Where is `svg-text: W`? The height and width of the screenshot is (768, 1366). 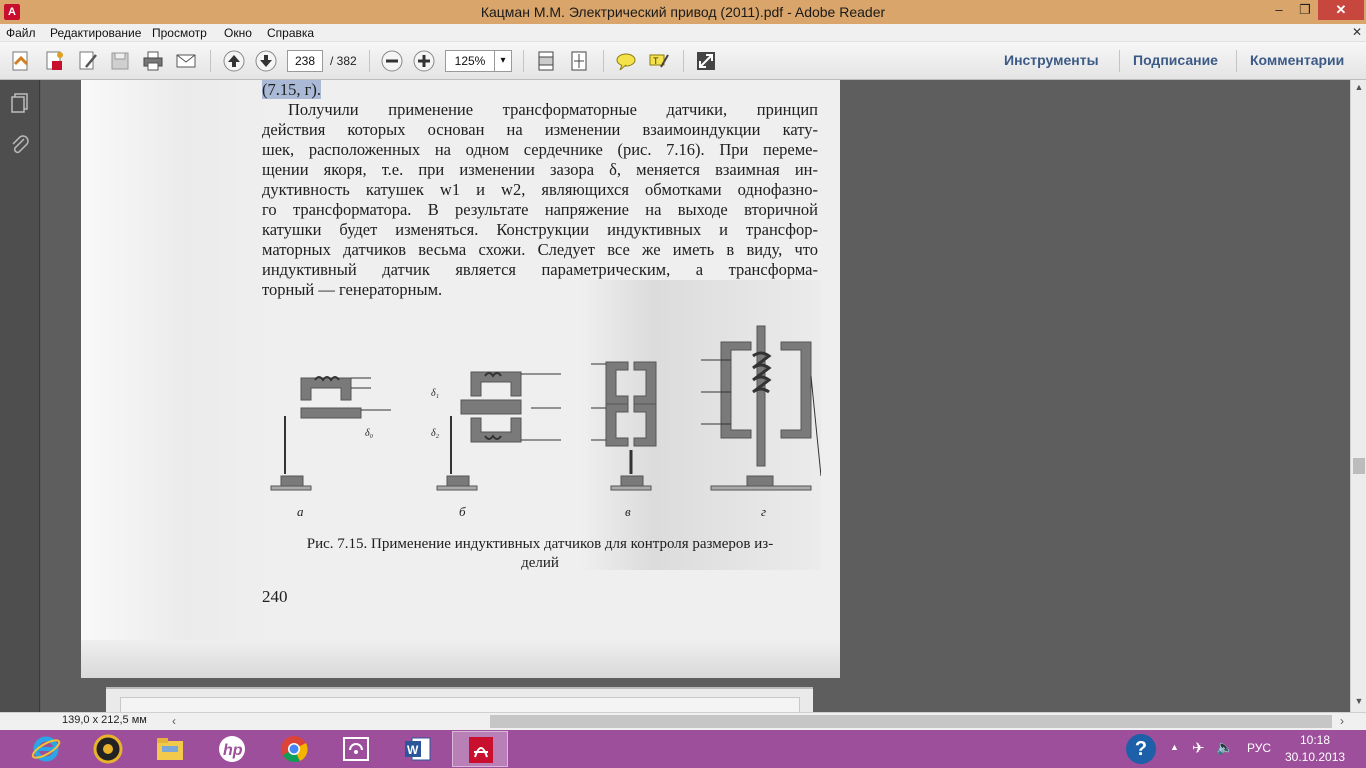 svg-text: W is located at coordinates (413, 750).